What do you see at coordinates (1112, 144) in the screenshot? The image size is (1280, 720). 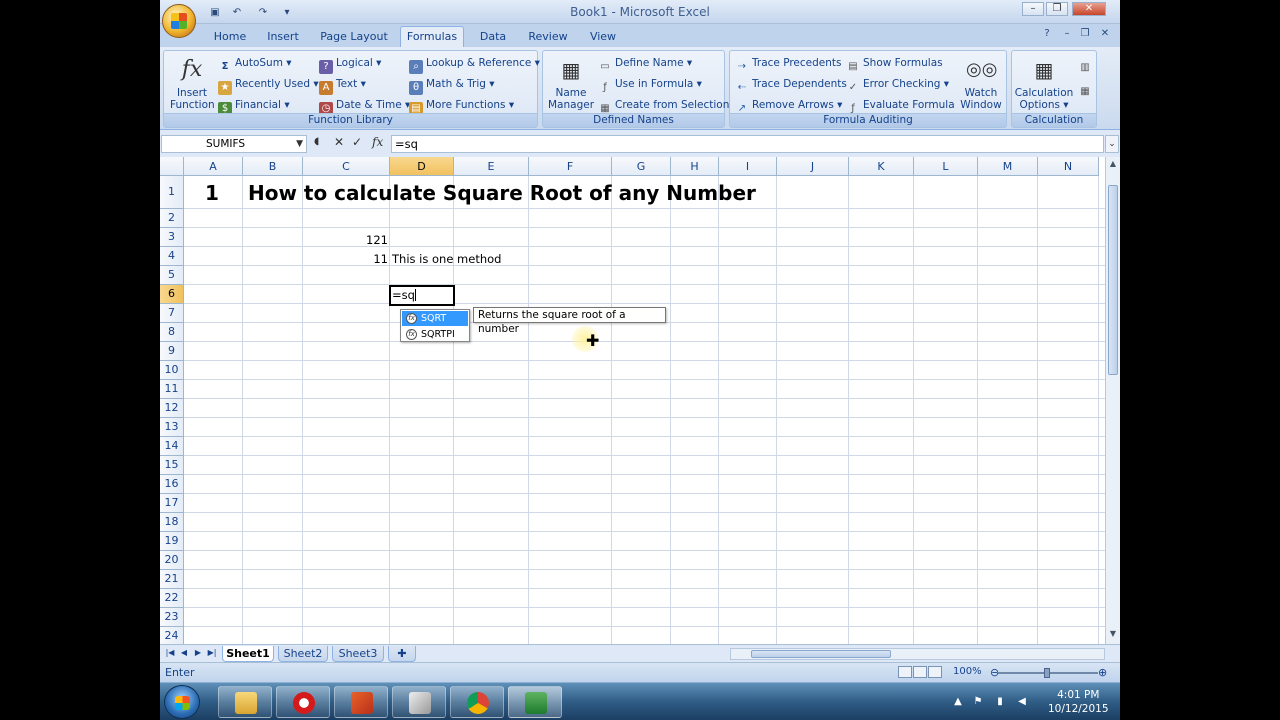 I see `expand-formula-bar-icon: ⌄` at bounding box center [1112, 144].